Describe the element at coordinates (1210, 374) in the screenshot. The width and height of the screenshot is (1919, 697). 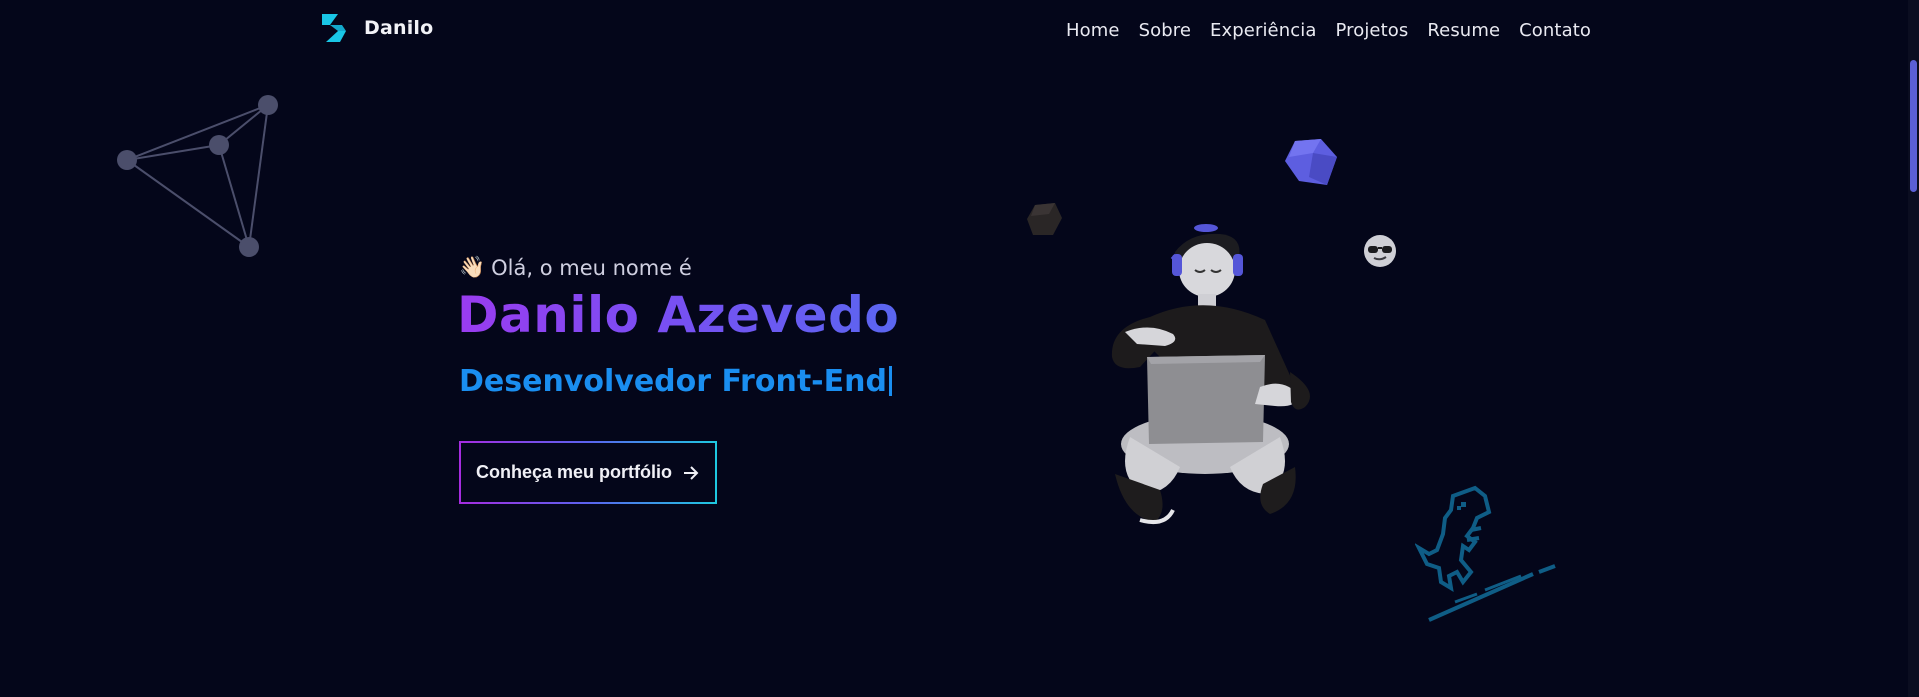
I see `developer-3d-illustration` at that location.